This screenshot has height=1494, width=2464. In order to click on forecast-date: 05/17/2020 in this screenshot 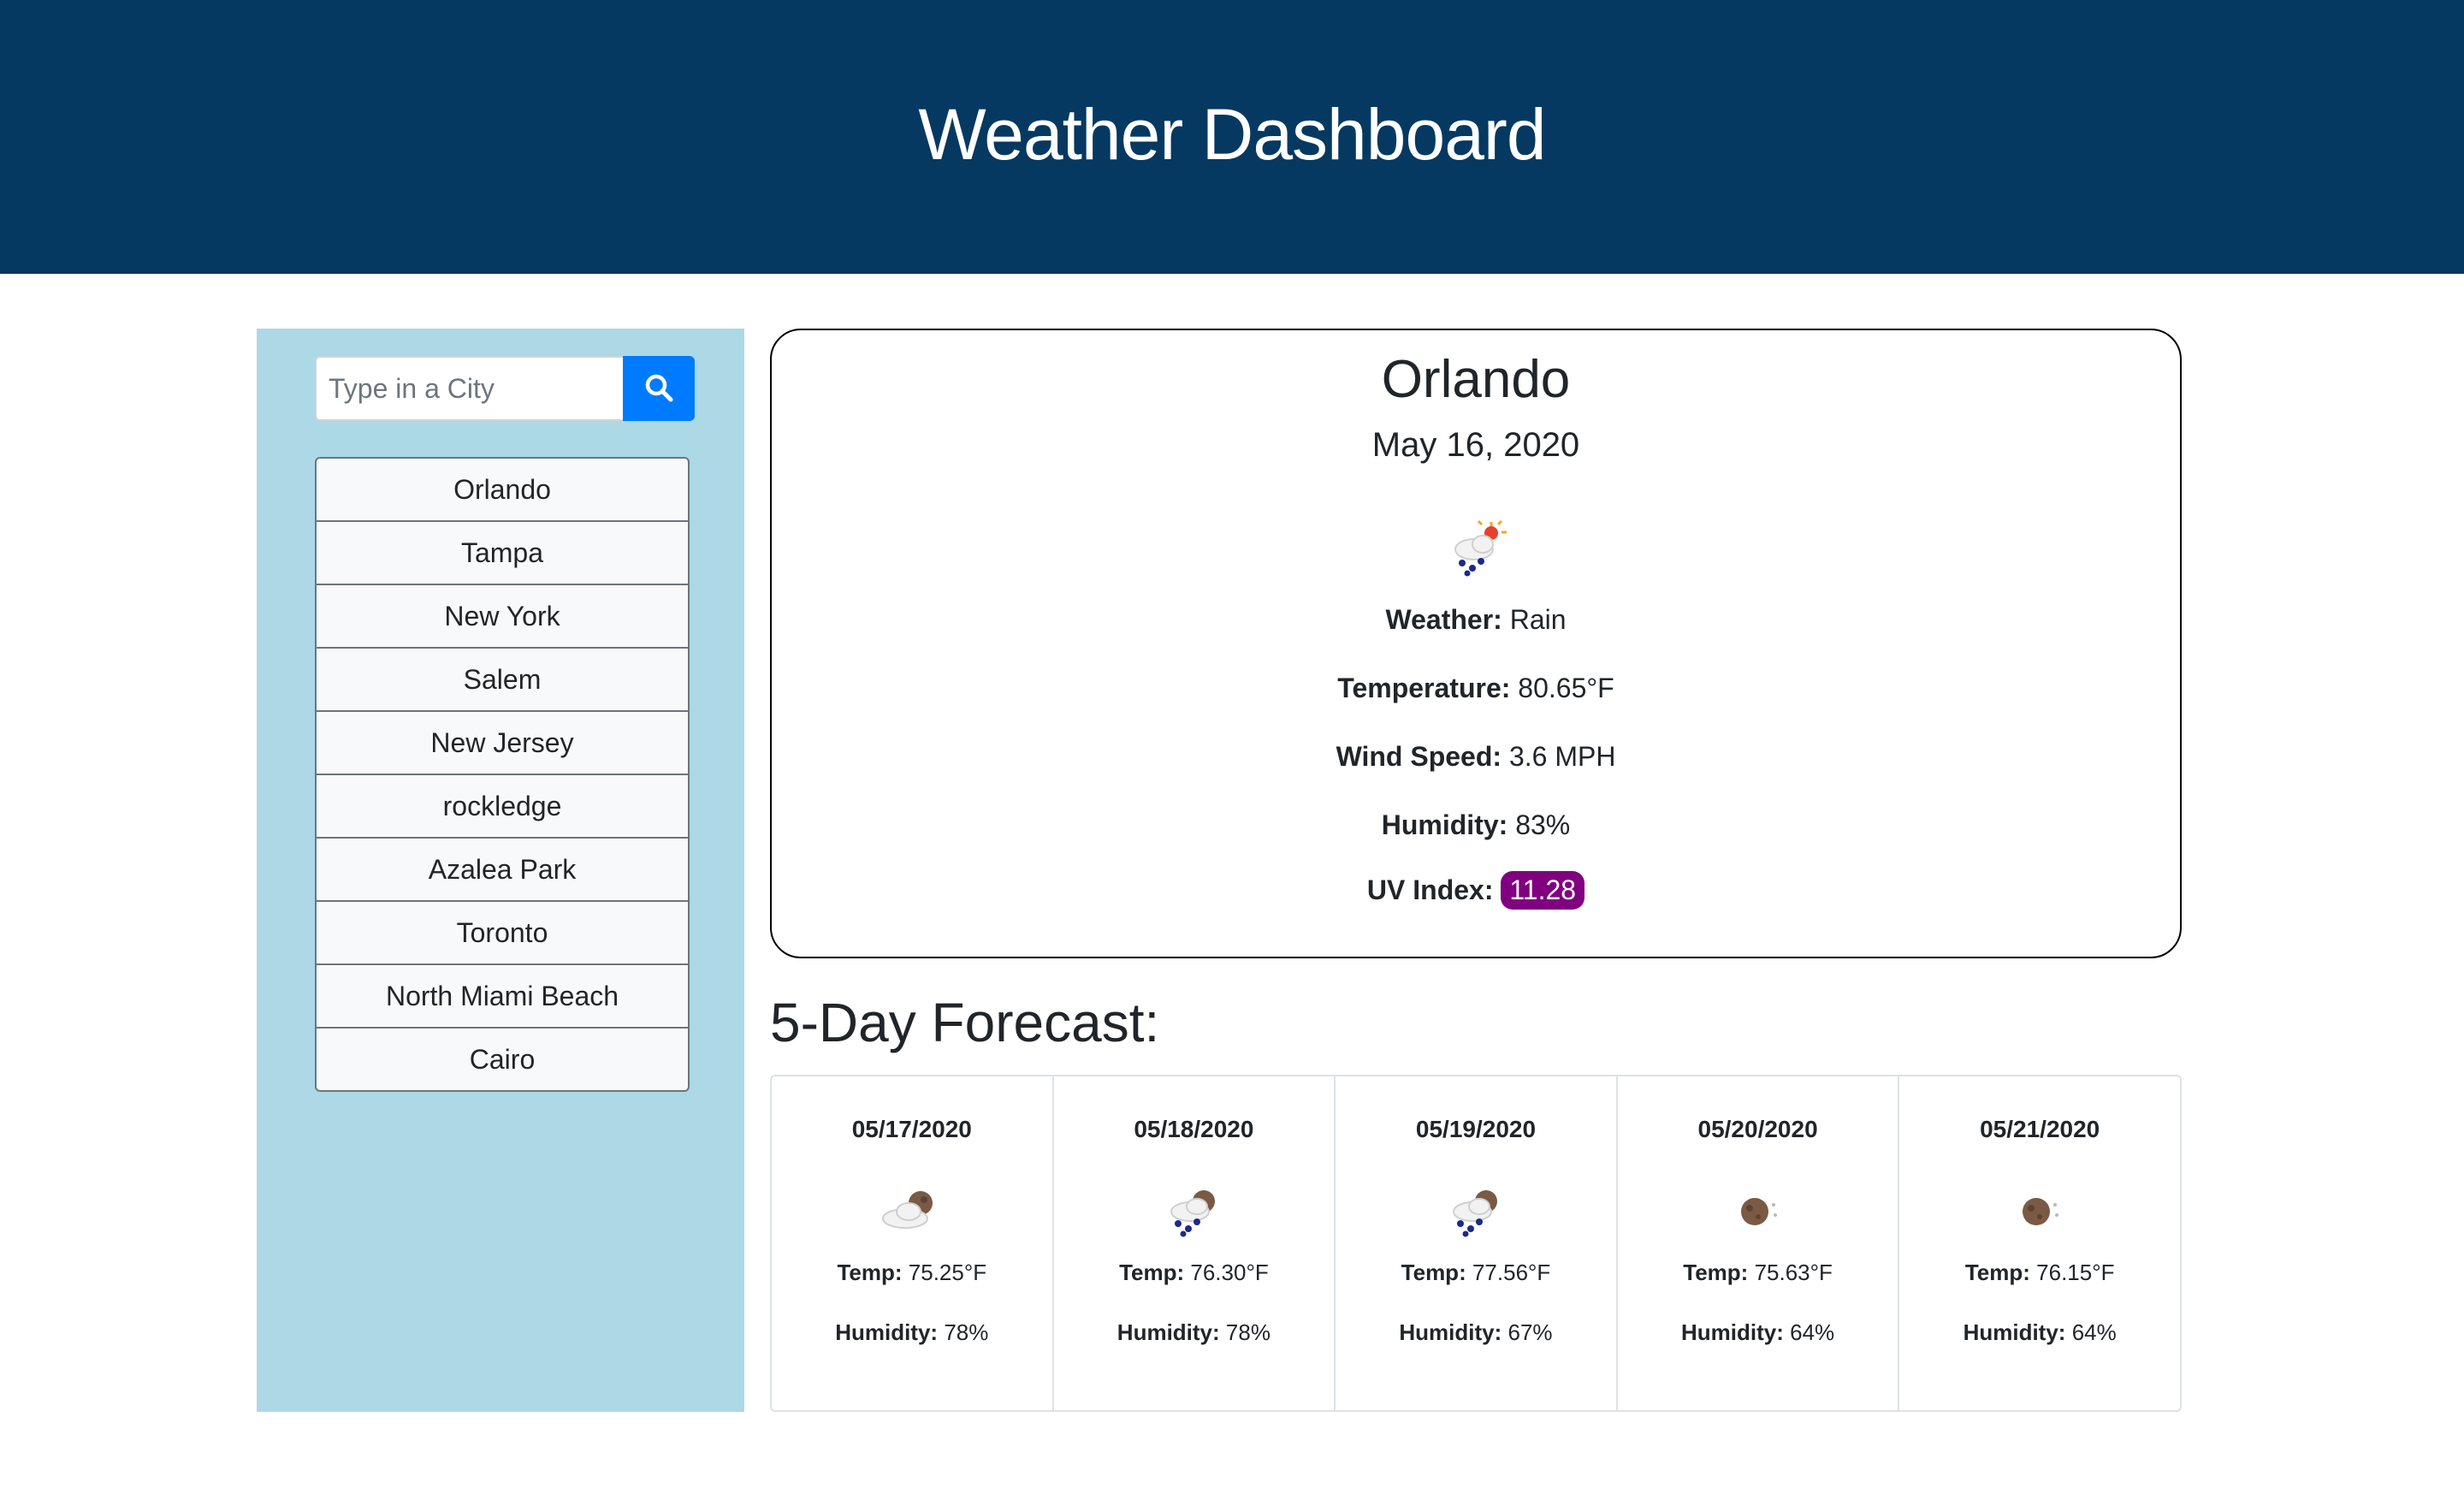, I will do `click(911, 1129)`.